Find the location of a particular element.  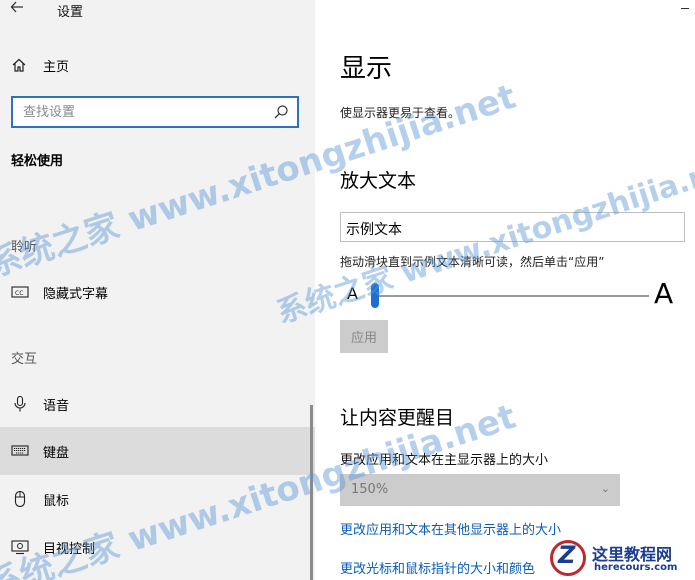

apply-button: 应用 is located at coordinates (364, 336).